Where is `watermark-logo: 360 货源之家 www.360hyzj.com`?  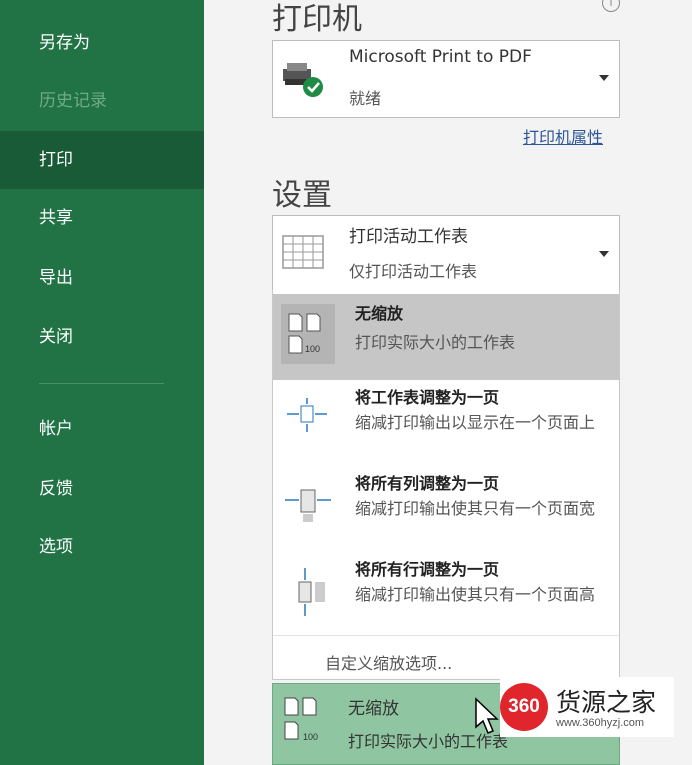
watermark-logo: 360 货源之家 www.360hyzj.com is located at coordinates (587, 707).